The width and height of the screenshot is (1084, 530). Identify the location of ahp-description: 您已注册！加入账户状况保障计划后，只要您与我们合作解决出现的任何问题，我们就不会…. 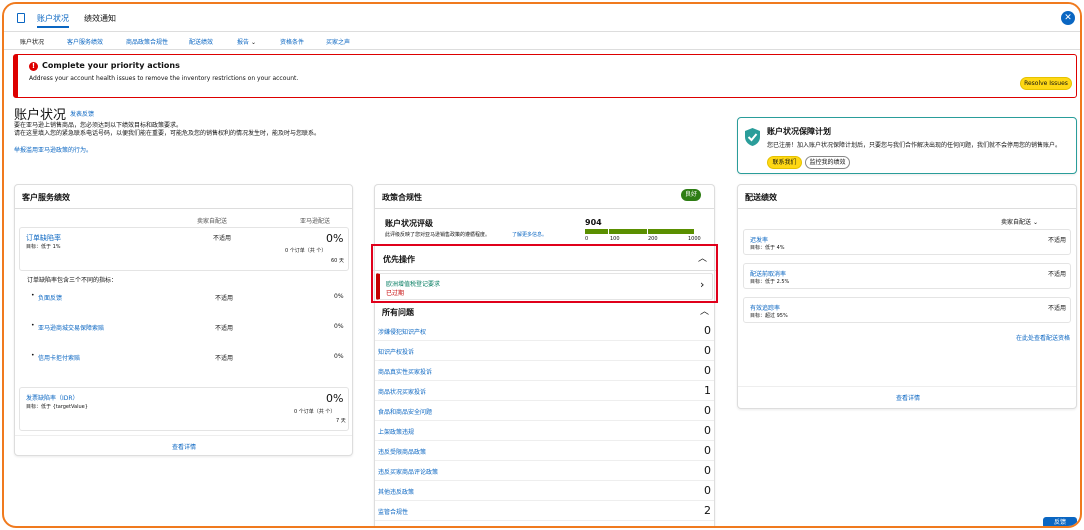
(914, 145).